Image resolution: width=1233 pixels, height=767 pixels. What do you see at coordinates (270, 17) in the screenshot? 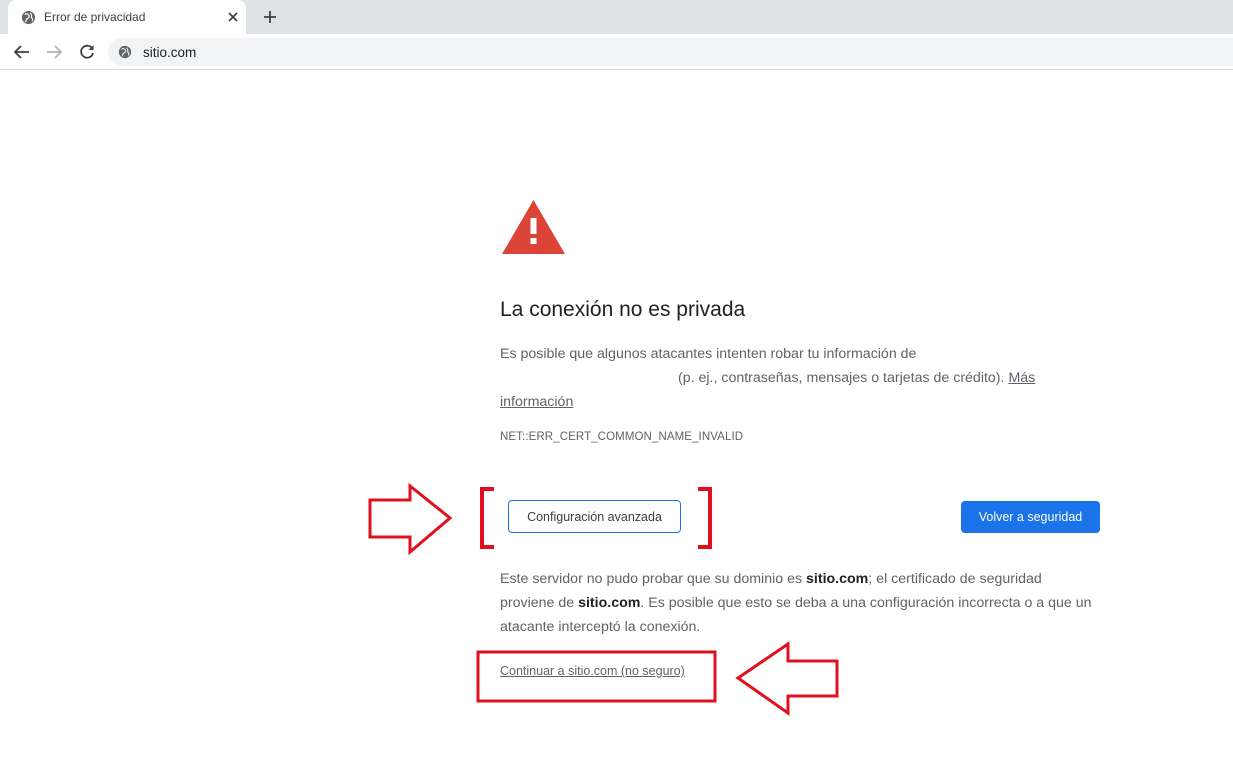
I see `plus-icon` at bounding box center [270, 17].